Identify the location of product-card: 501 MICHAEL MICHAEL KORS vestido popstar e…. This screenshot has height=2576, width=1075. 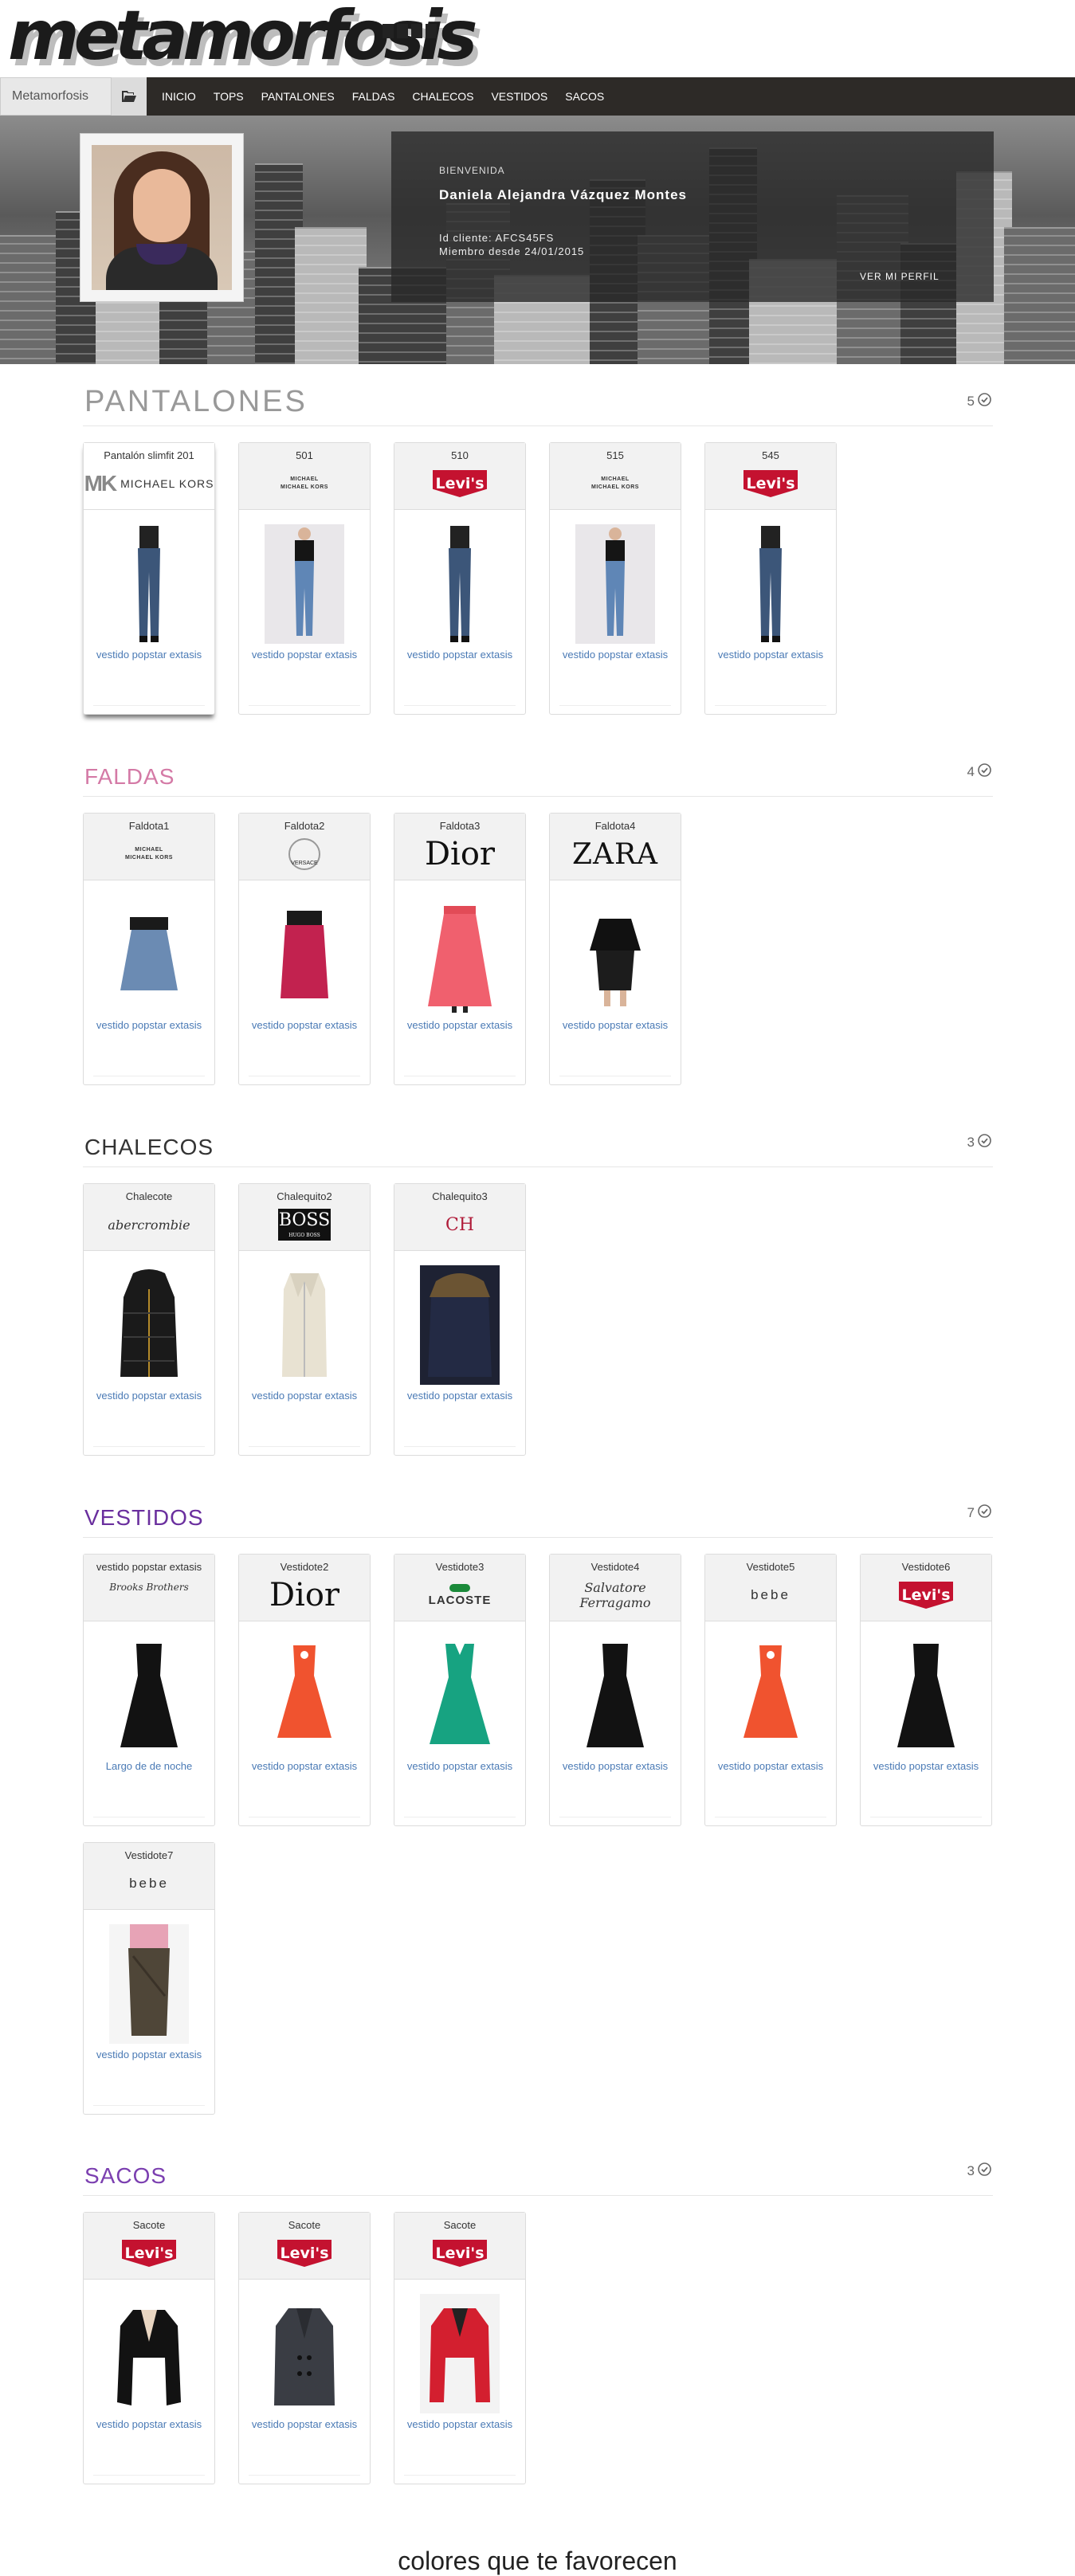
(304, 578).